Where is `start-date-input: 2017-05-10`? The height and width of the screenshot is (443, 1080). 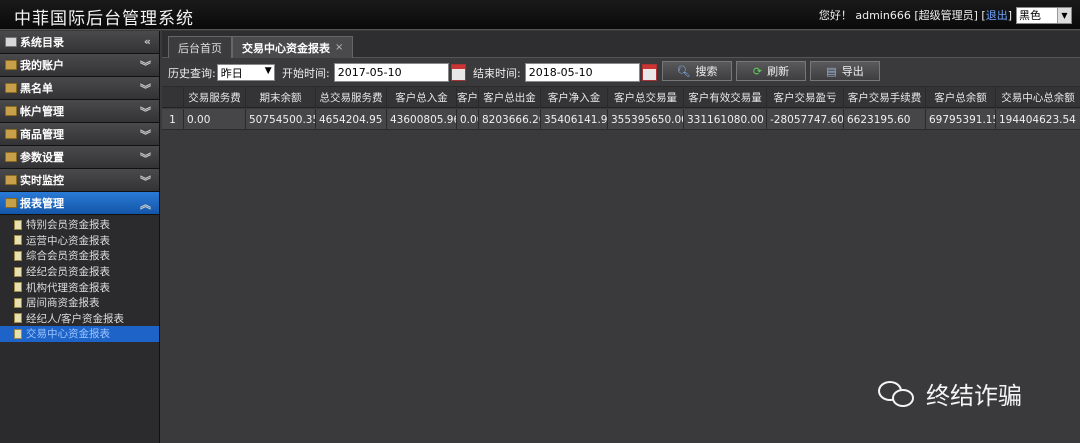 start-date-input: 2017-05-10 is located at coordinates (391, 72).